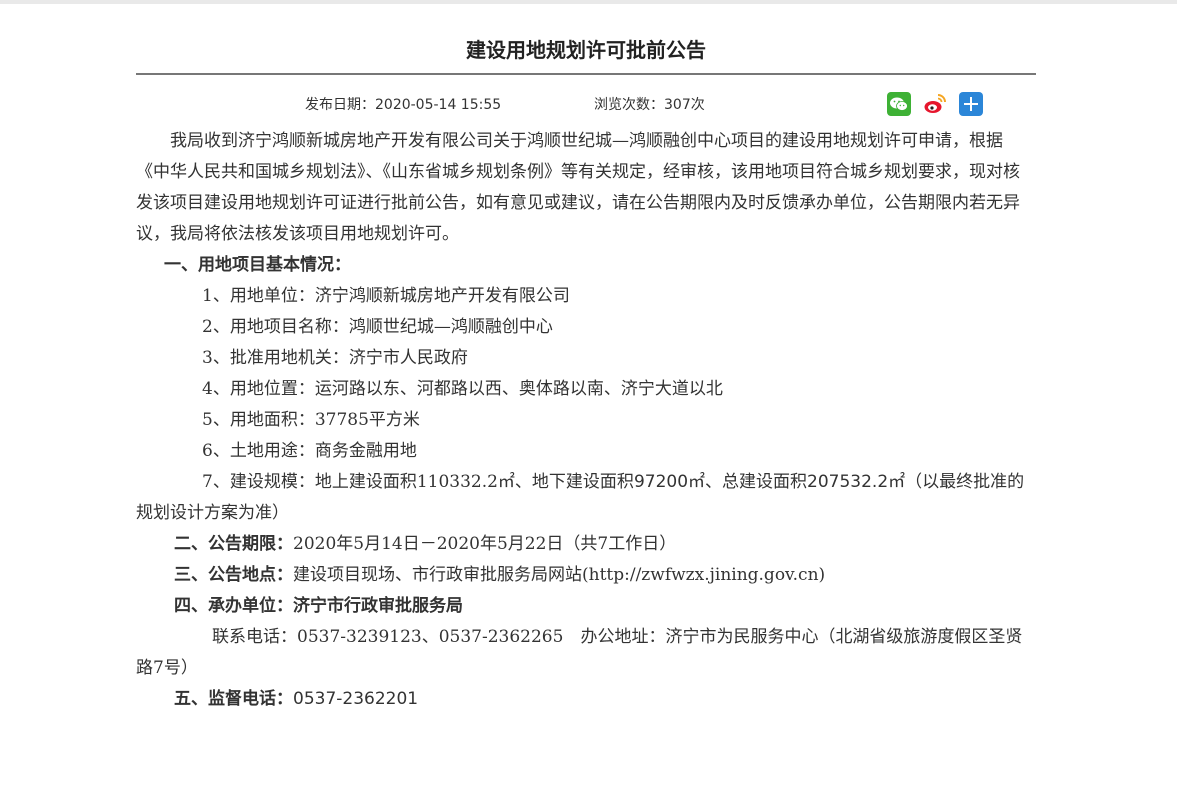  I want to click on top-bar, so click(588, 2).